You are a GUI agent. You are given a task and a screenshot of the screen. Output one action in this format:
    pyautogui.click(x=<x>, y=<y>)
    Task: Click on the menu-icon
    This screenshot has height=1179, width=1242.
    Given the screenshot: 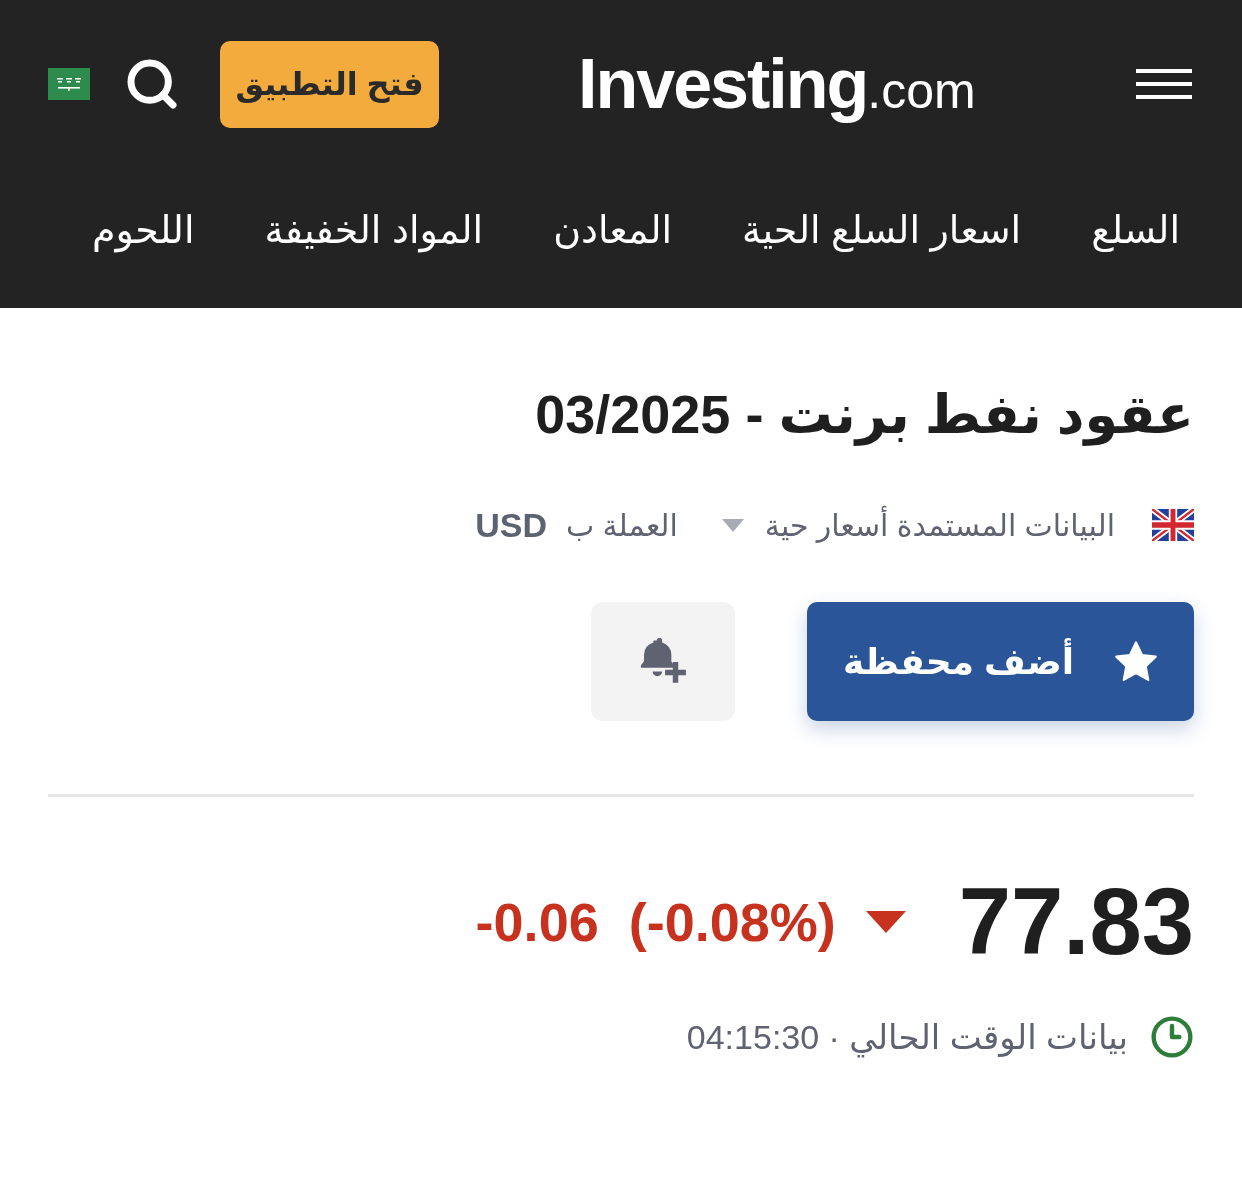 What is the action you would take?
    pyautogui.click(x=1164, y=84)
    